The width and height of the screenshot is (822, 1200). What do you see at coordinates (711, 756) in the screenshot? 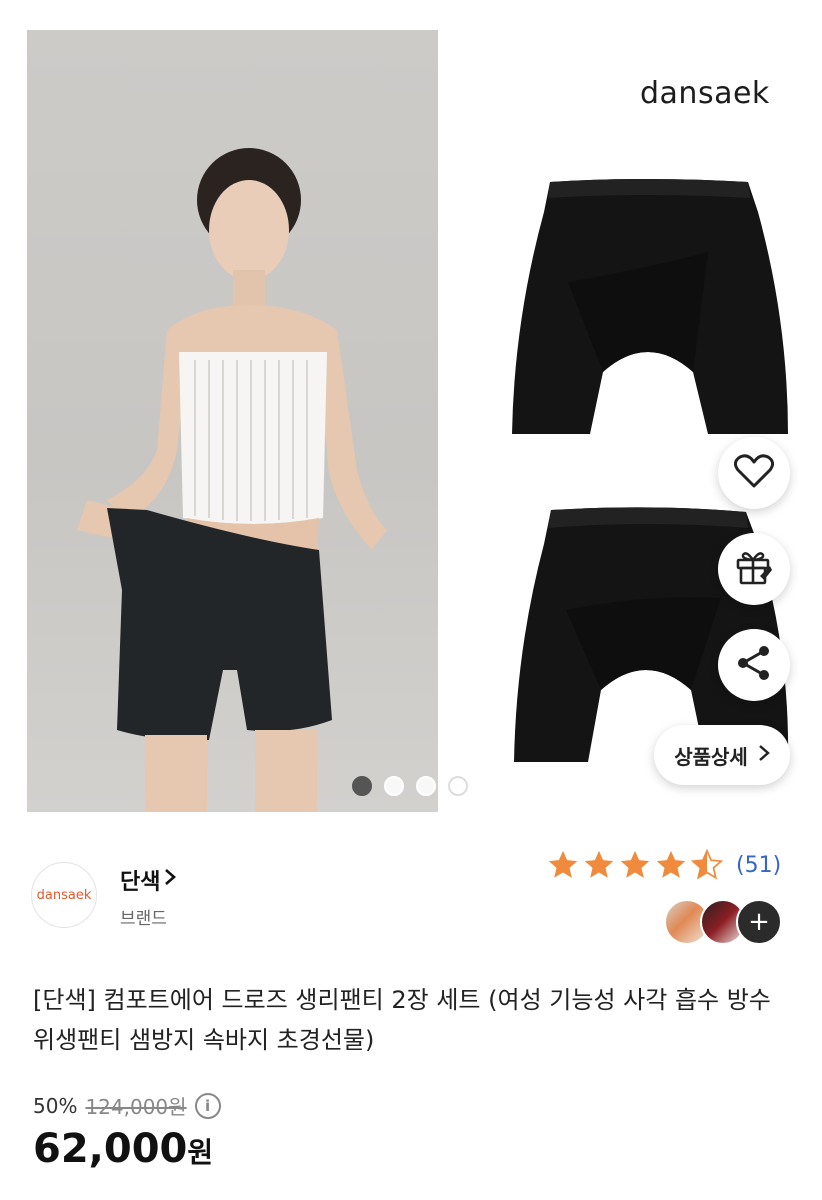
I see `product-detail-label: 상품상세` at bounding box center [711, 756].